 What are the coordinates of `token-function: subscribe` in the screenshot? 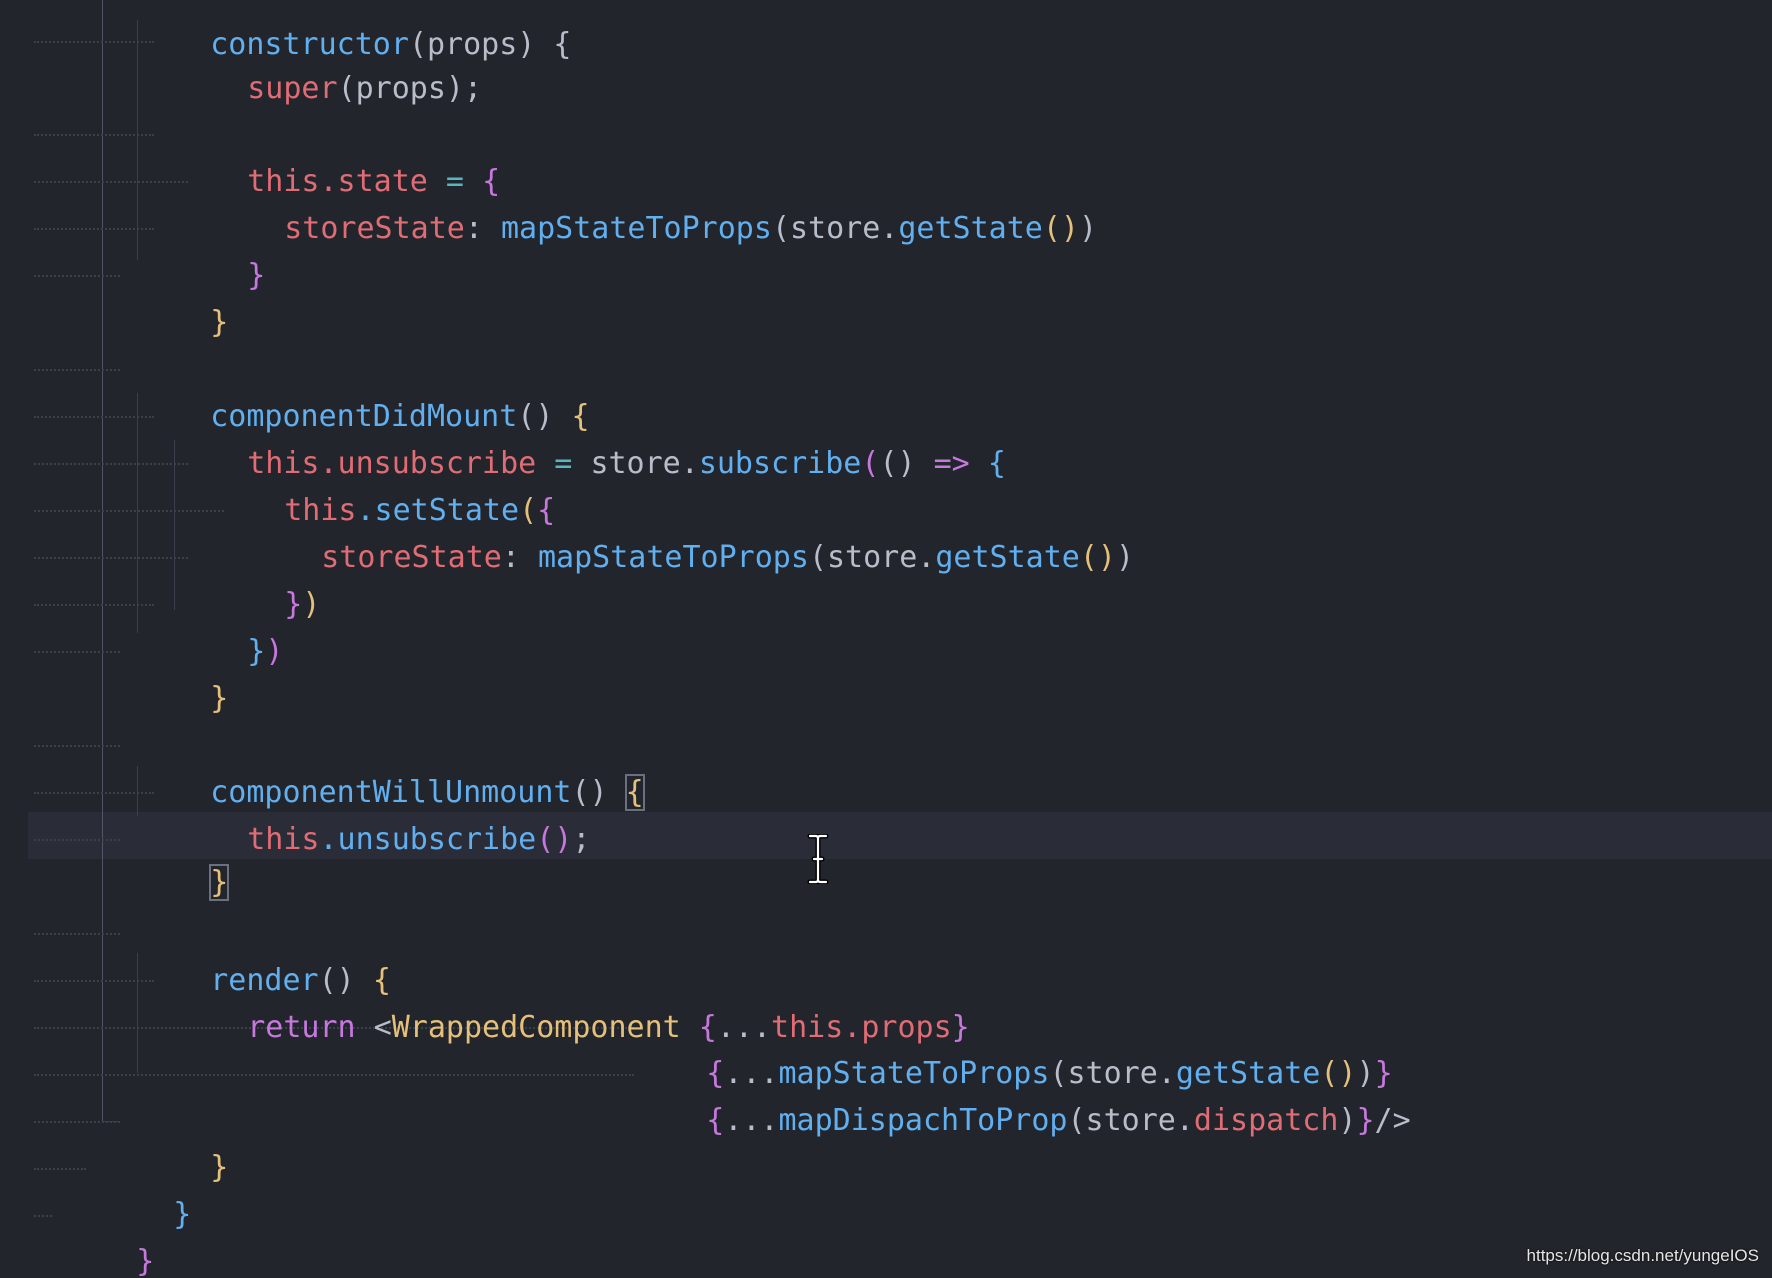 It's located at (780, 463).